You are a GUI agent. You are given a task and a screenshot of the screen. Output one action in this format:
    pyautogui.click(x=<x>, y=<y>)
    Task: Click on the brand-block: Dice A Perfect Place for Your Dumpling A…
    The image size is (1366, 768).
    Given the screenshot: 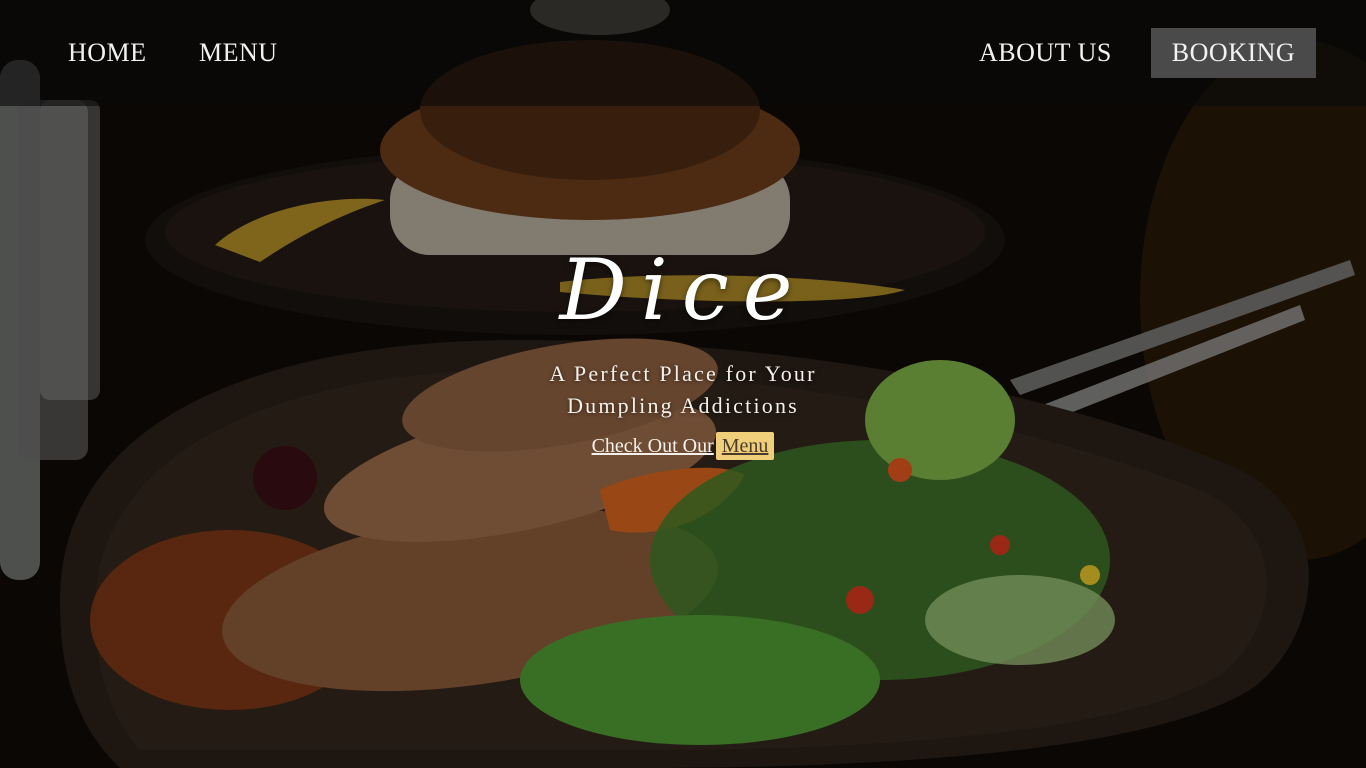 What is the action you would take?
    pyautogui.click(x=683, y=350)
    